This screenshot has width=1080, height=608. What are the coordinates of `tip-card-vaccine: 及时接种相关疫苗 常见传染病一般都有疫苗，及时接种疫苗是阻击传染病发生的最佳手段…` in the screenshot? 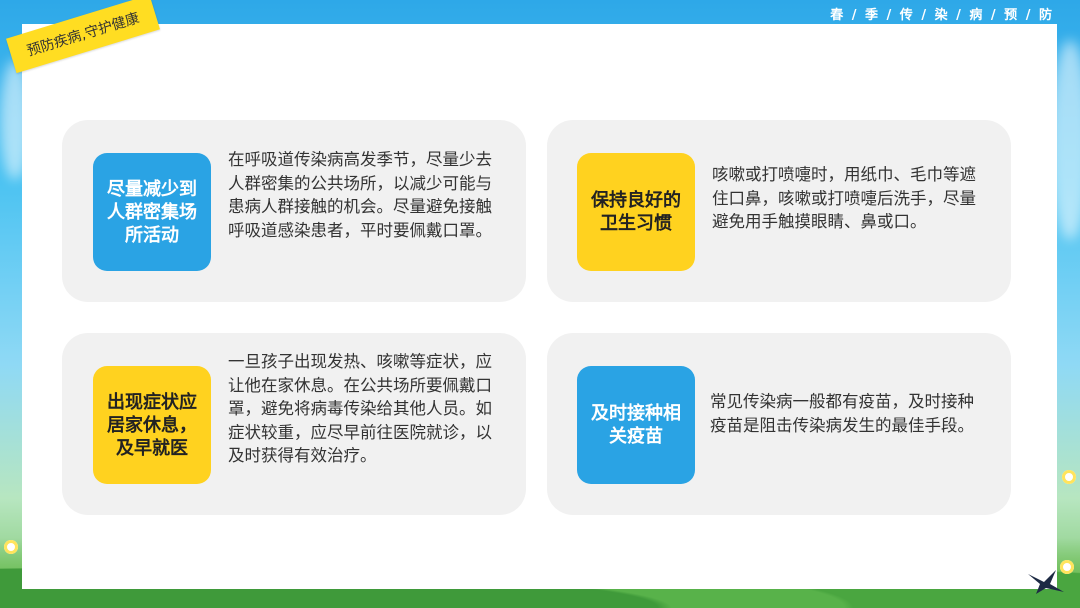 It's located at (779, 424).